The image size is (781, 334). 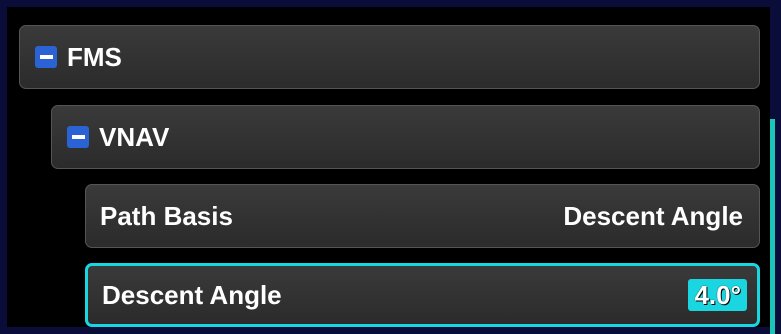 What do you see at coordinates (192, 294) in the screenshot?
I see `descent-angle-label: Descent Angle` at bounding box center [192, 294].